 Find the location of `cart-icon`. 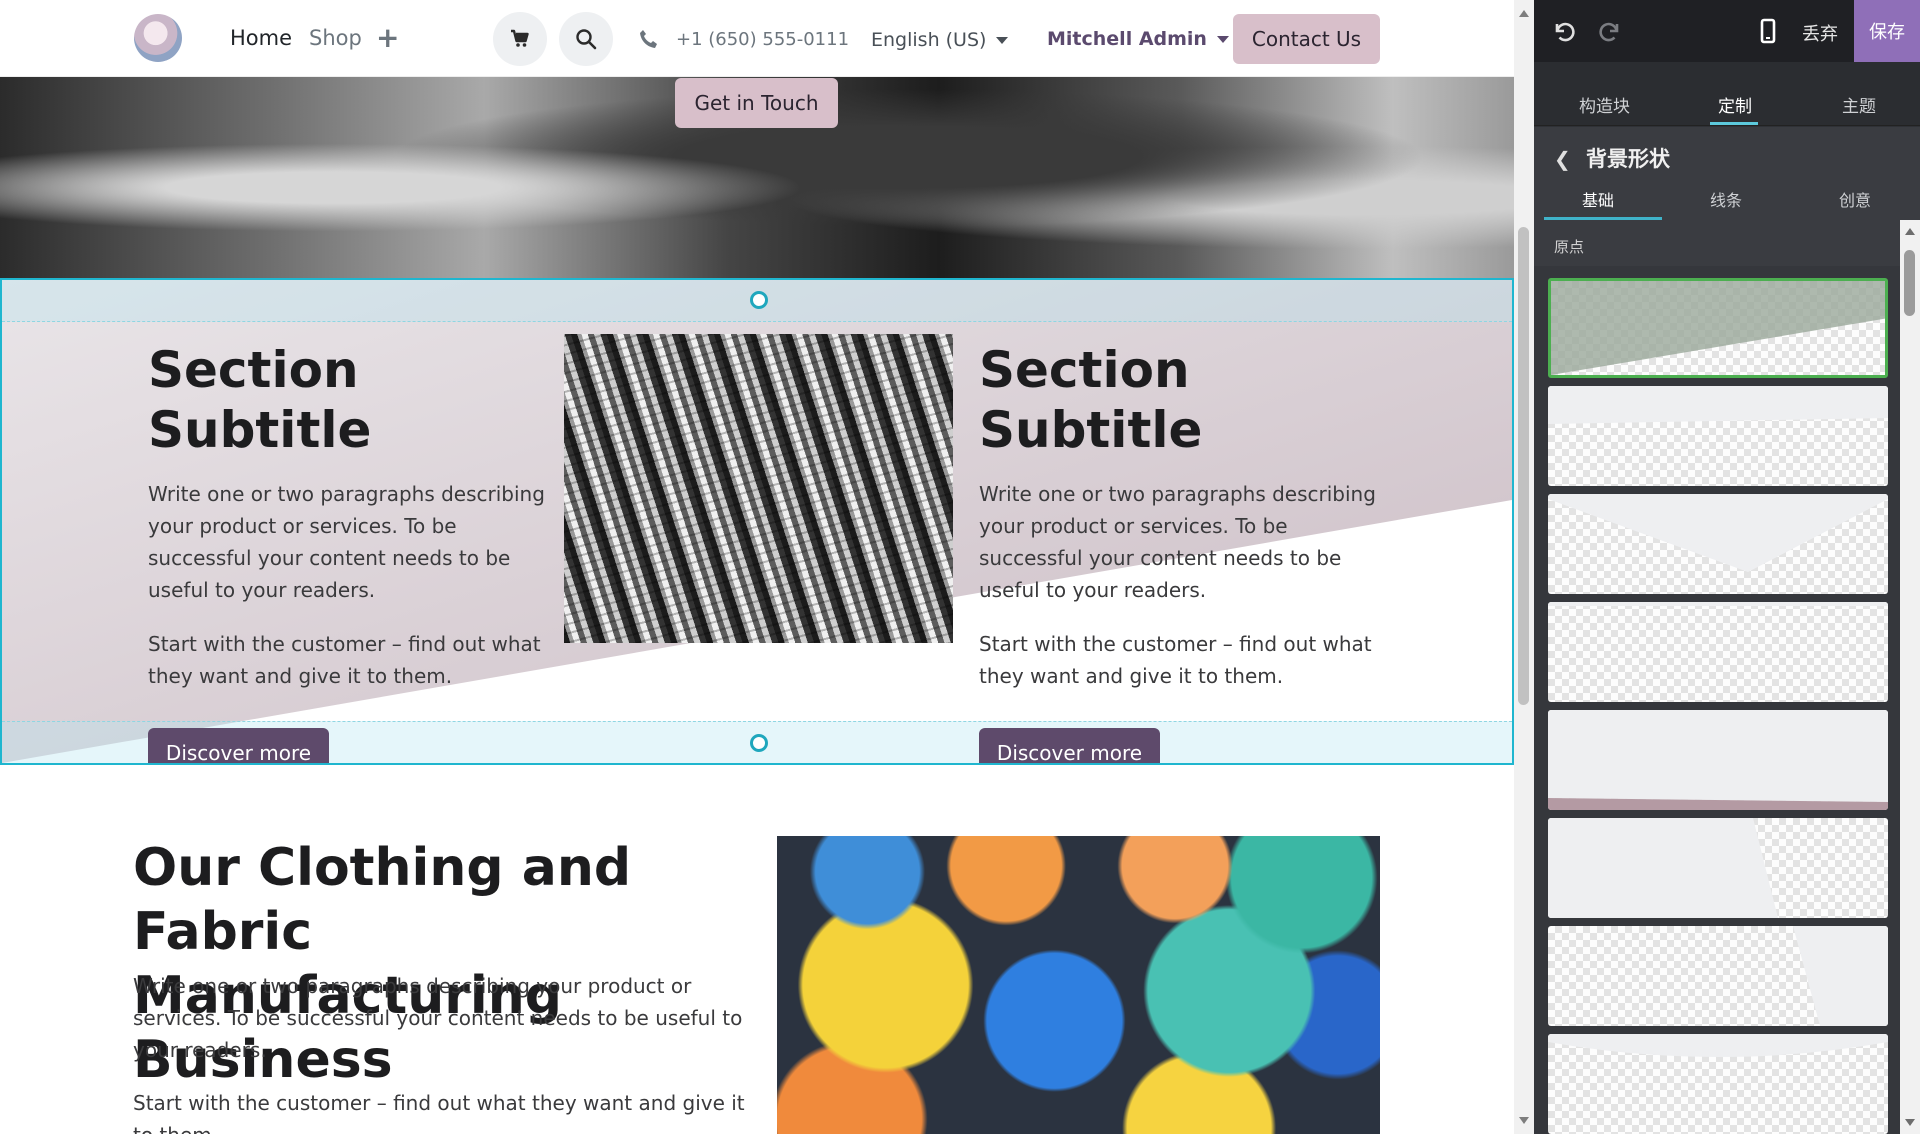

cart-icon is located at coordinates (520, 38).